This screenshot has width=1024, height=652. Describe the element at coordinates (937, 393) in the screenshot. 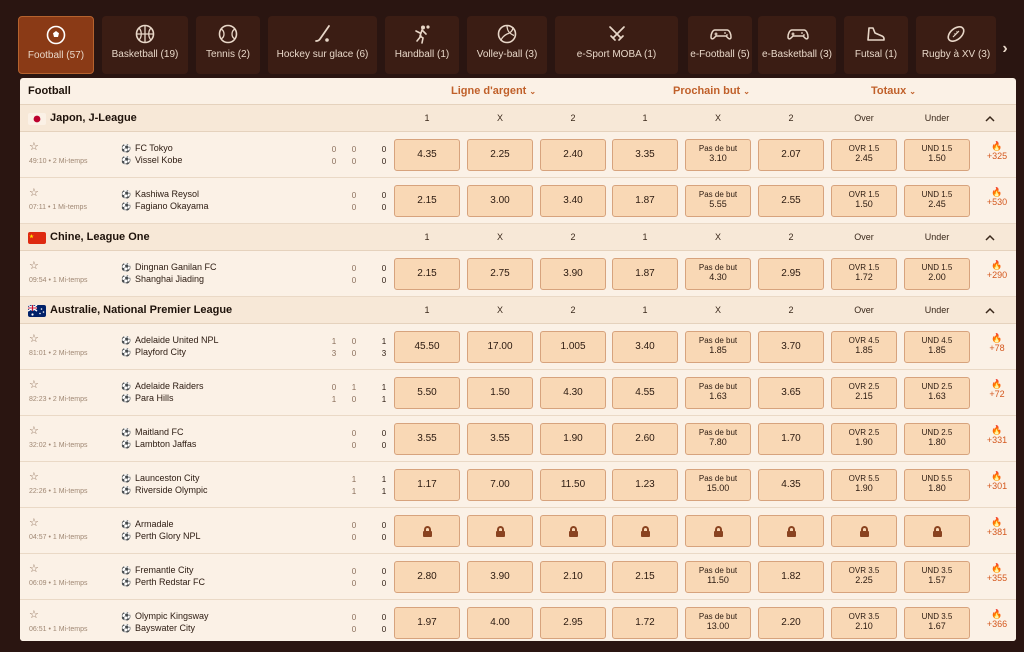

I see `odds-button: UND 2.5 1.63` at that location.